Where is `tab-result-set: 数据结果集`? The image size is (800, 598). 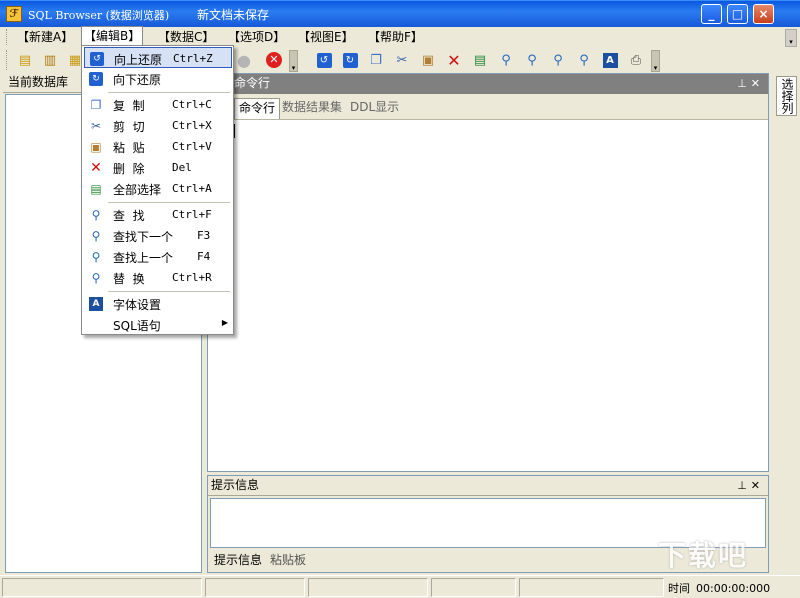
tab-result-set: 数据结果集 is located at coordinates (312, 108).